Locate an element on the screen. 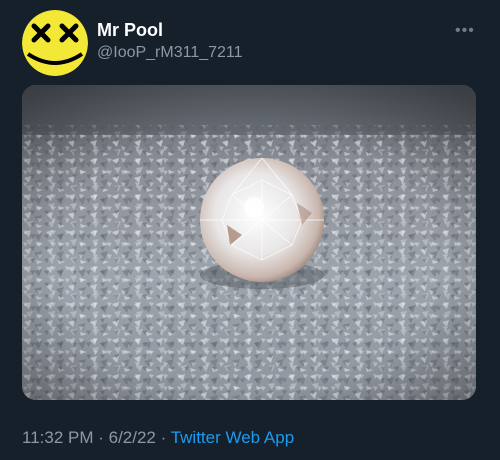  tweet-time: 11:32 PM is located at coordinates (58, 437).